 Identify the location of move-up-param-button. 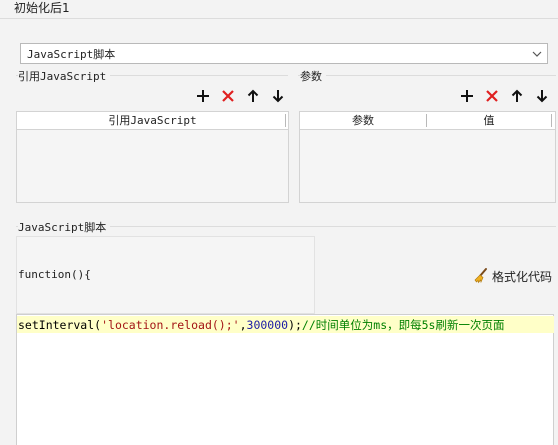
(517, 96).